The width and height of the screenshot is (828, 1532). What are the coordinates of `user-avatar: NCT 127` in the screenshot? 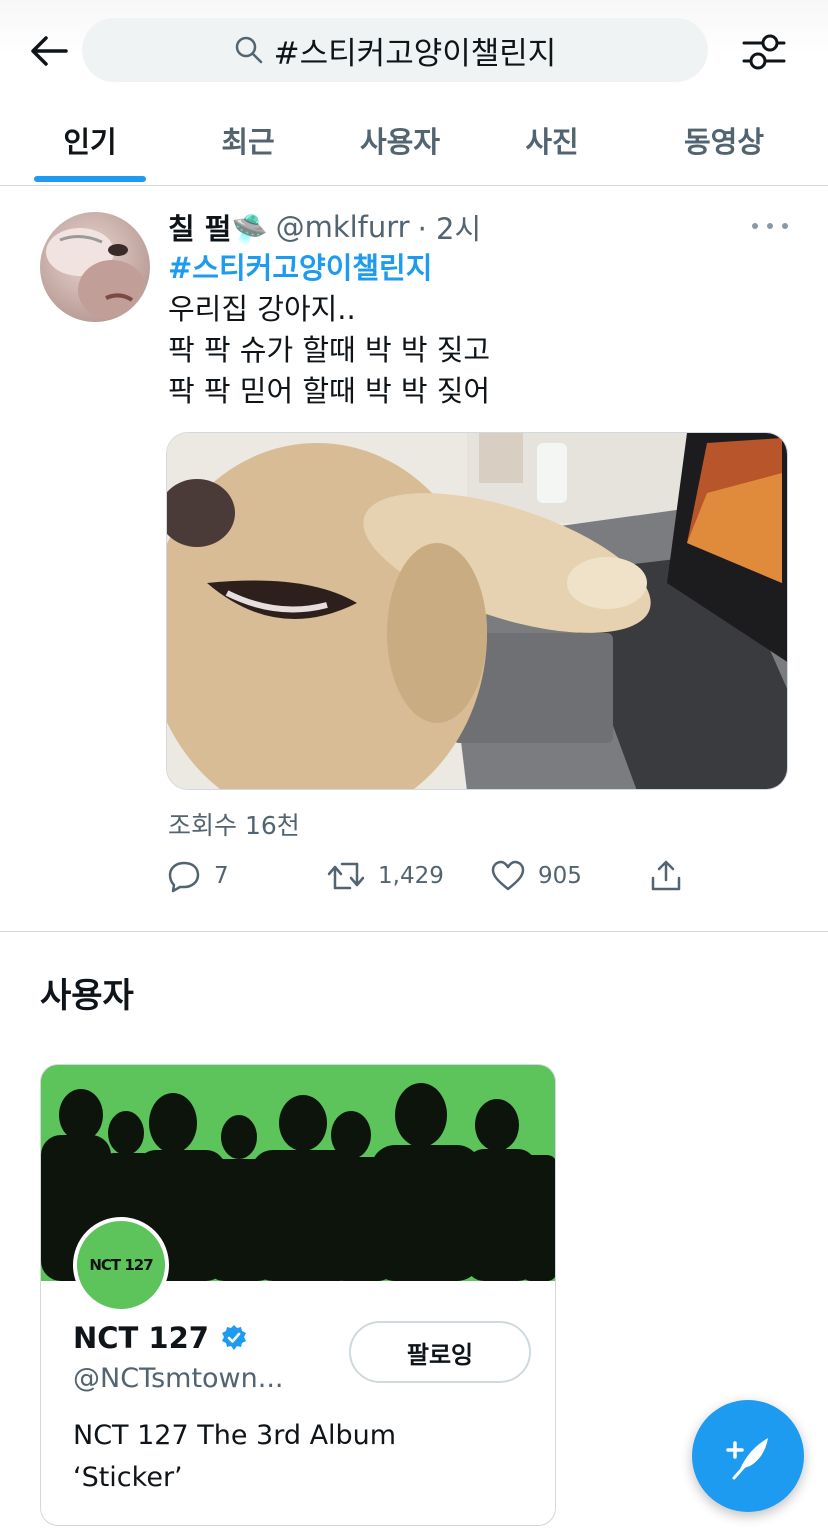 It's located at (121, 1265).